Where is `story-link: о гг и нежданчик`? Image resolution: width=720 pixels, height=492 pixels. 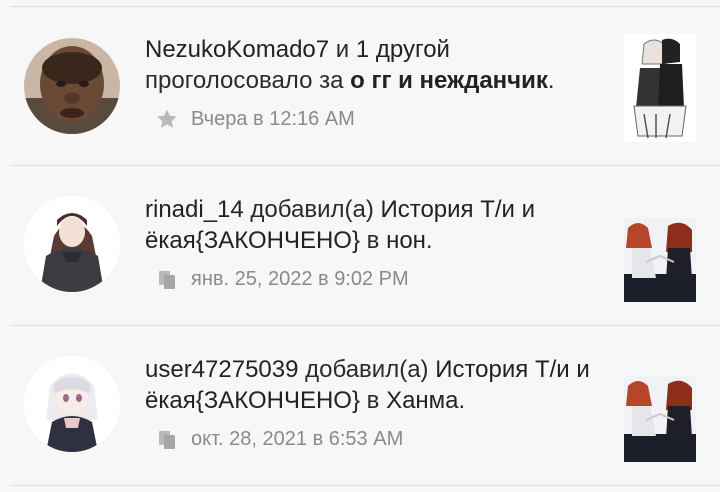 story-link: о гг и нежданчик is located at coordinates (449, 80).